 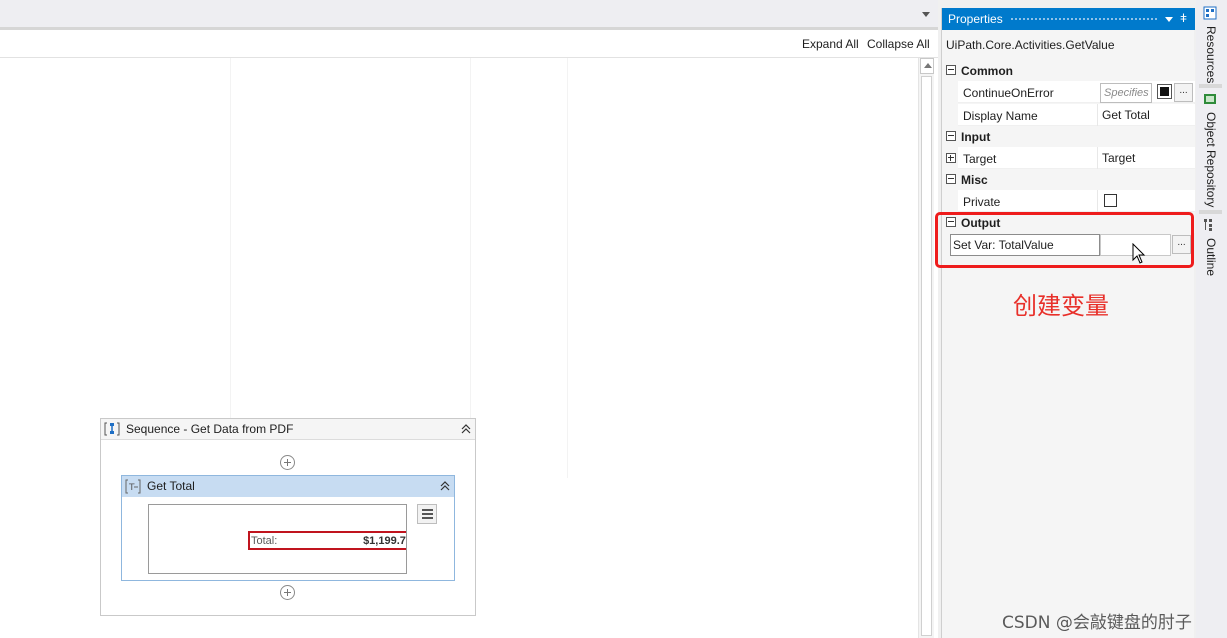 What do you see at coordinates (1000, 116) in the screenshot?
I see `property-name: Display Name` at bounding box center [1000, 116].